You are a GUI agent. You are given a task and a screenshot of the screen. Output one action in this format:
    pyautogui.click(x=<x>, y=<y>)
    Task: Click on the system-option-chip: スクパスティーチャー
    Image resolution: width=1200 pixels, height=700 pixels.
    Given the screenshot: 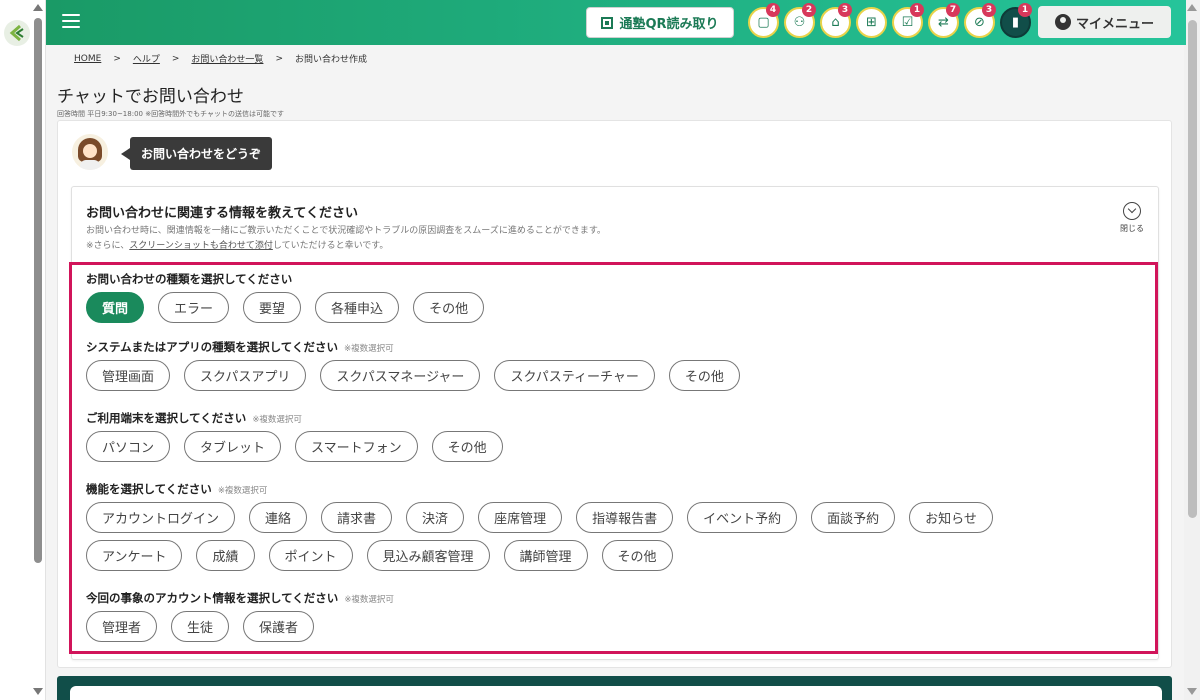 What is the action you would take?
    pyautogui.click(x=574, y=375)
    